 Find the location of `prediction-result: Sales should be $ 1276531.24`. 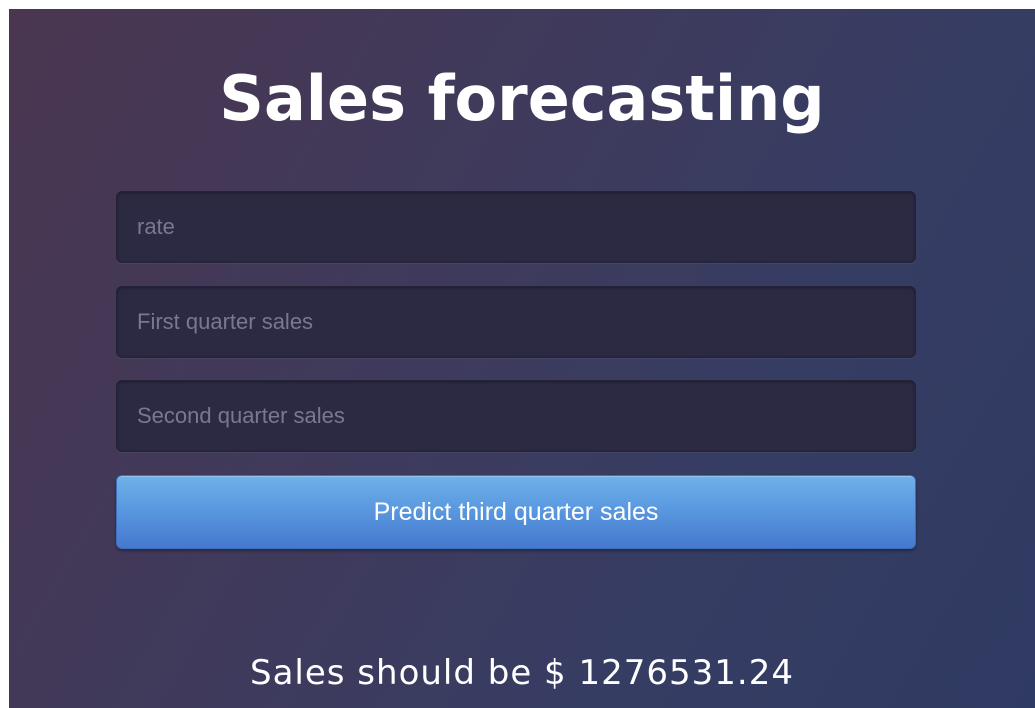

prediction-result: Sales should be $ 1276531.24 is located at coordinates (522, 673).